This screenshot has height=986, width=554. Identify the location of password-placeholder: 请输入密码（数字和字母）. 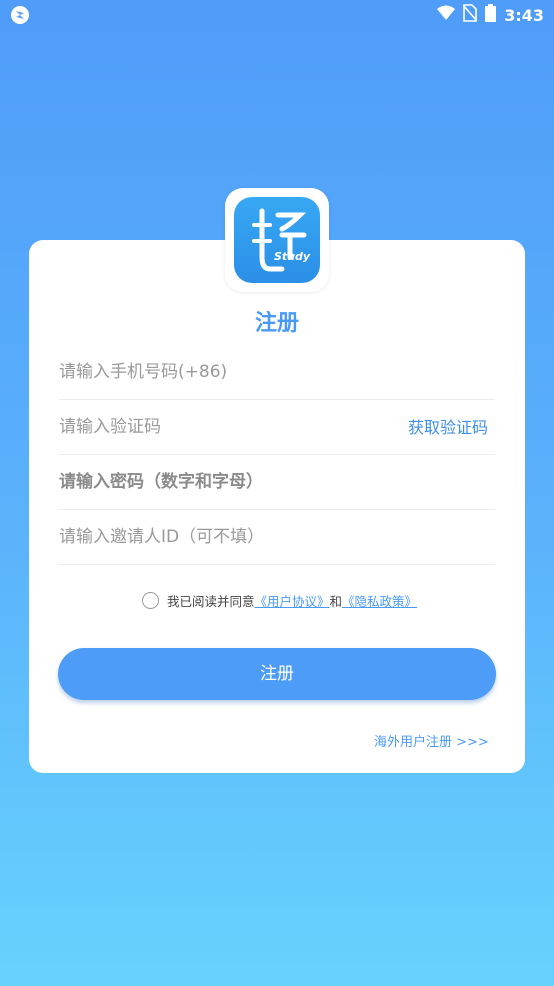
(161, 482).